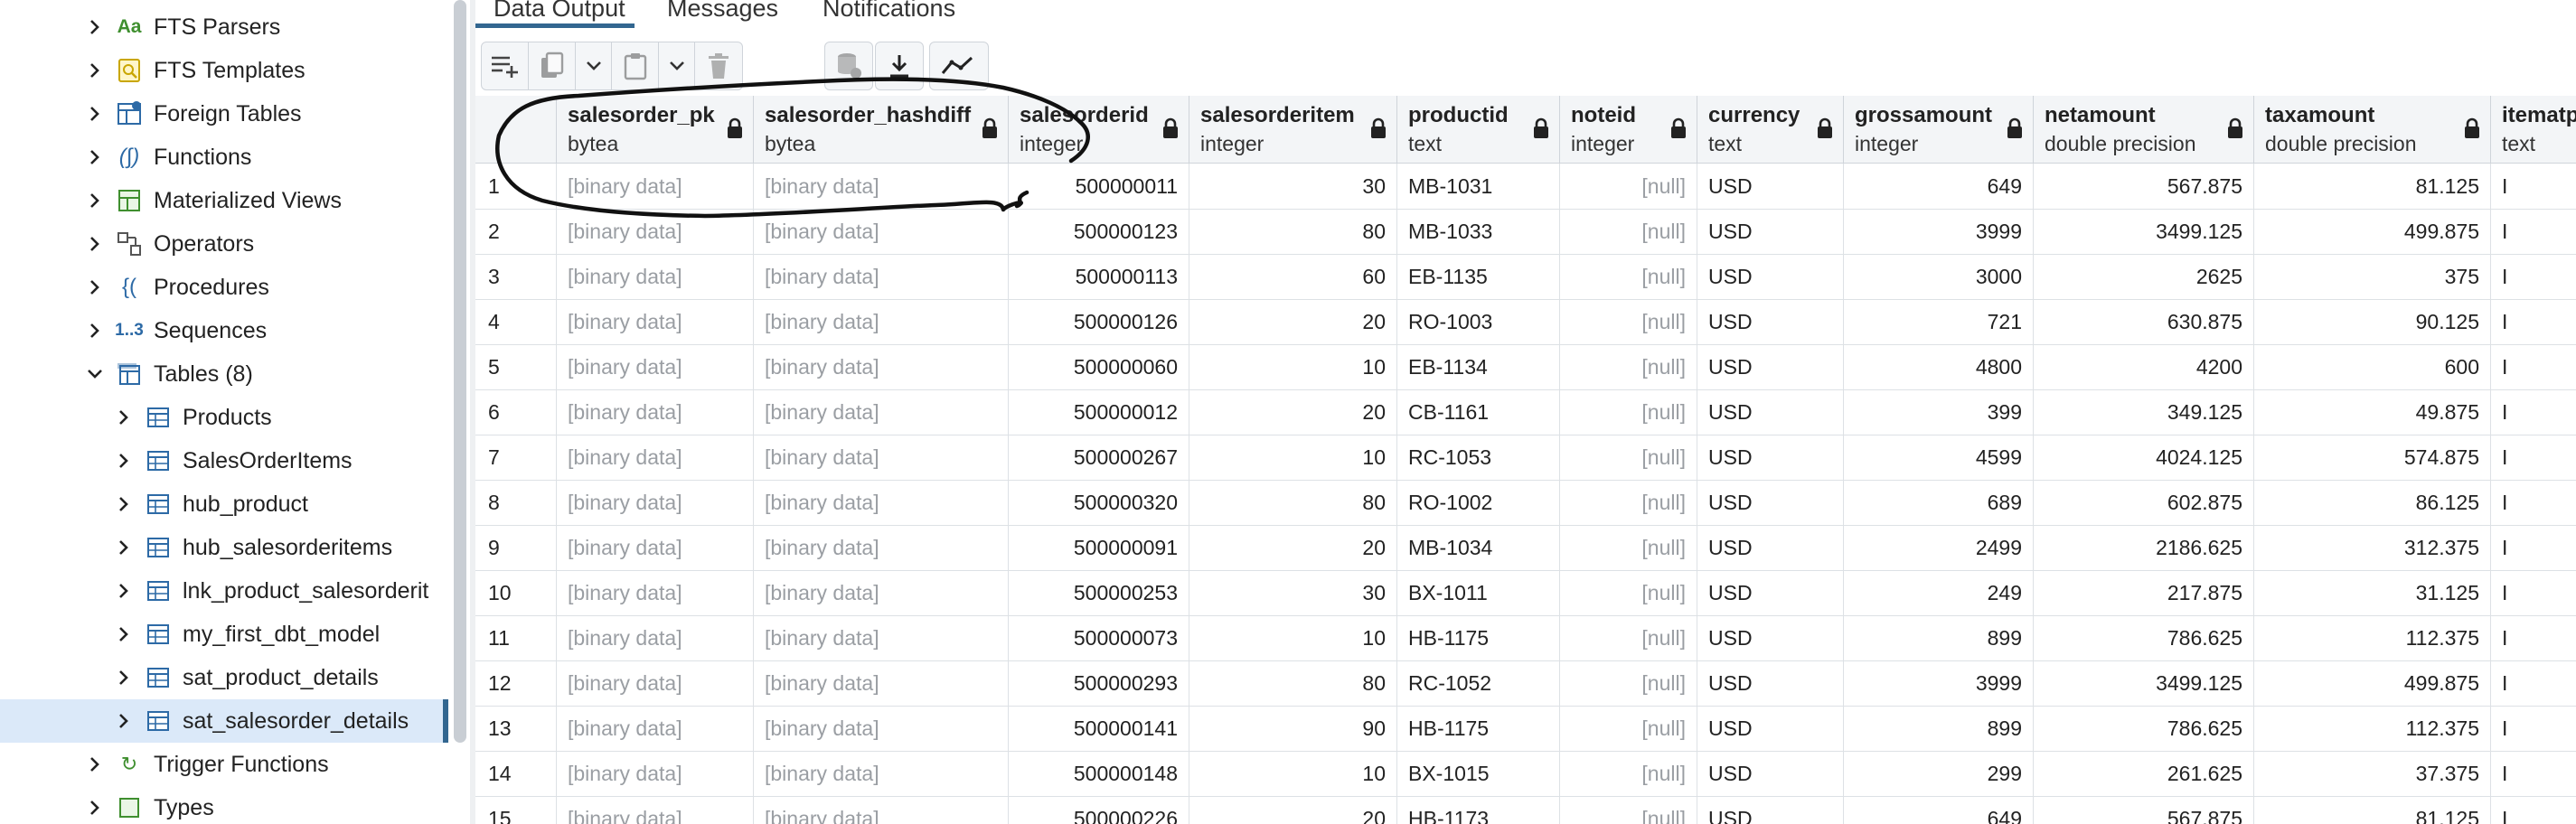 The height and width of the screenshot is (824, 2576). I want to click on column-header: salesorder_pk bytea, so click(655, 129).